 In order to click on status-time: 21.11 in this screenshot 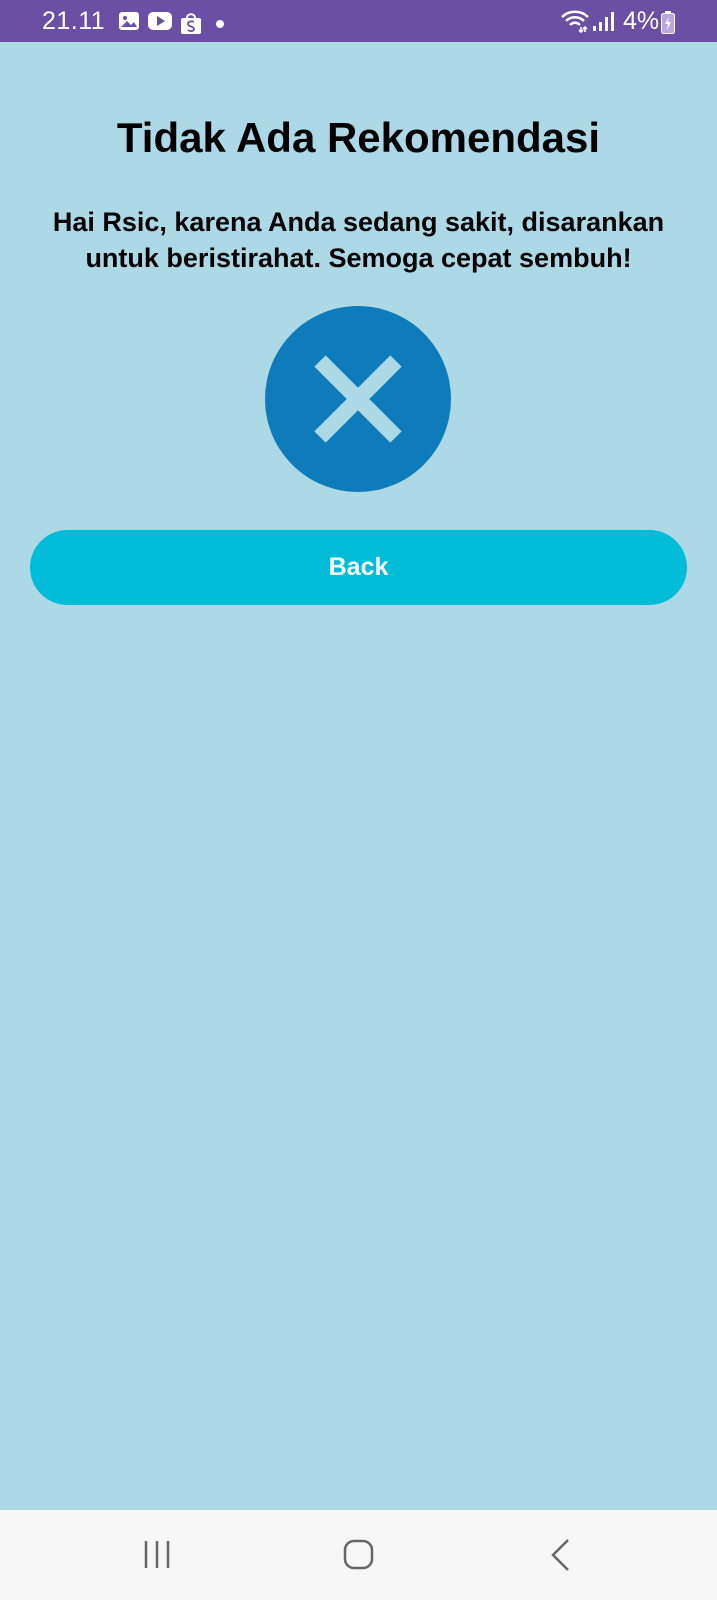, I will do `click(74, 21)`.